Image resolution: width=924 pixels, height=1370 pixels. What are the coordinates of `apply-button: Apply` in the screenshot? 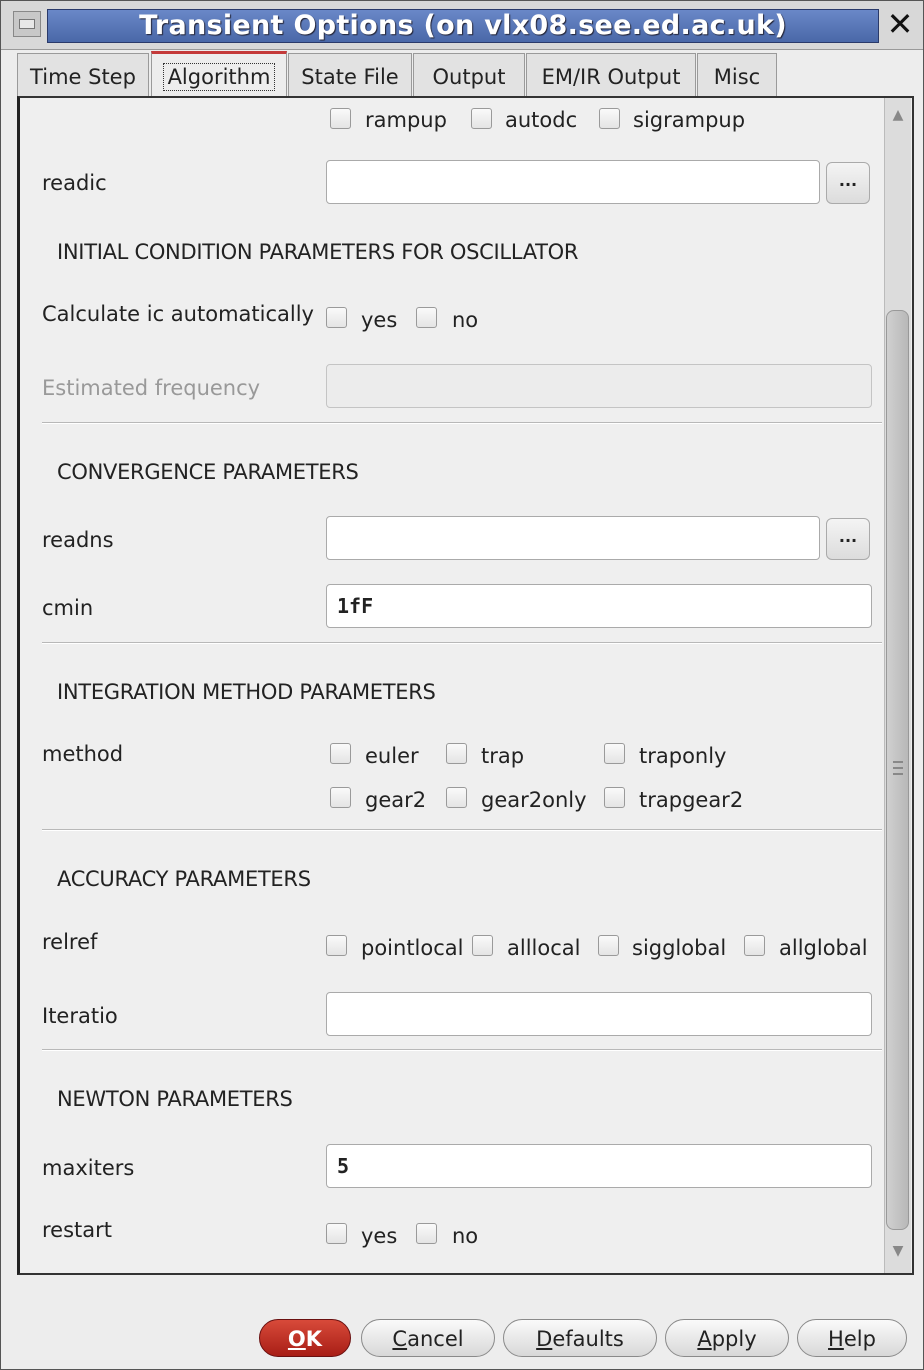 It's located at (727, 1338).